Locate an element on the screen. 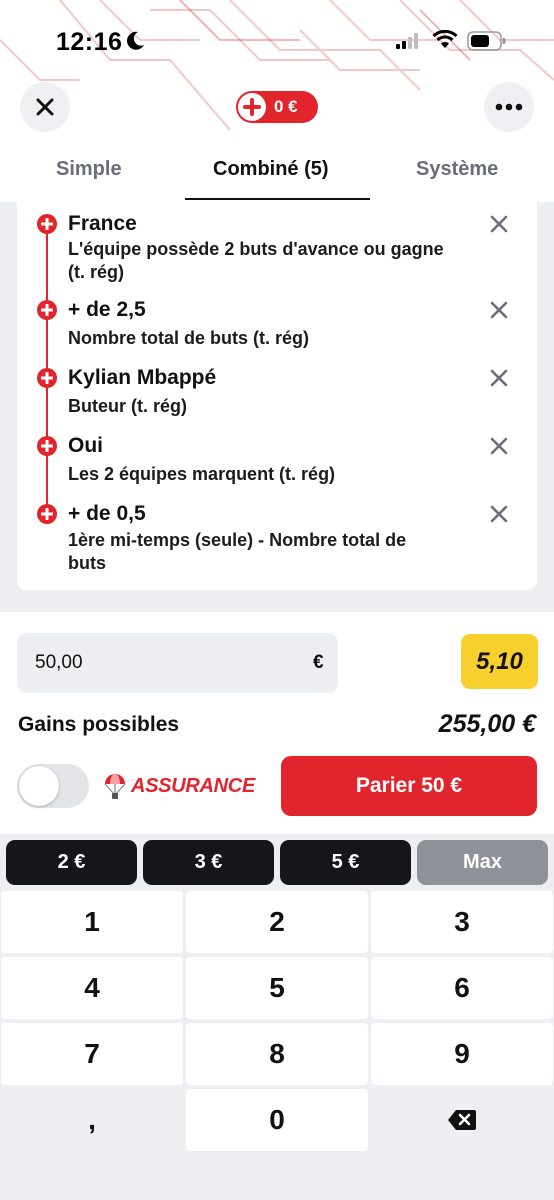  insurance-label: ASSURANCE is located at coordinates (193, 786).